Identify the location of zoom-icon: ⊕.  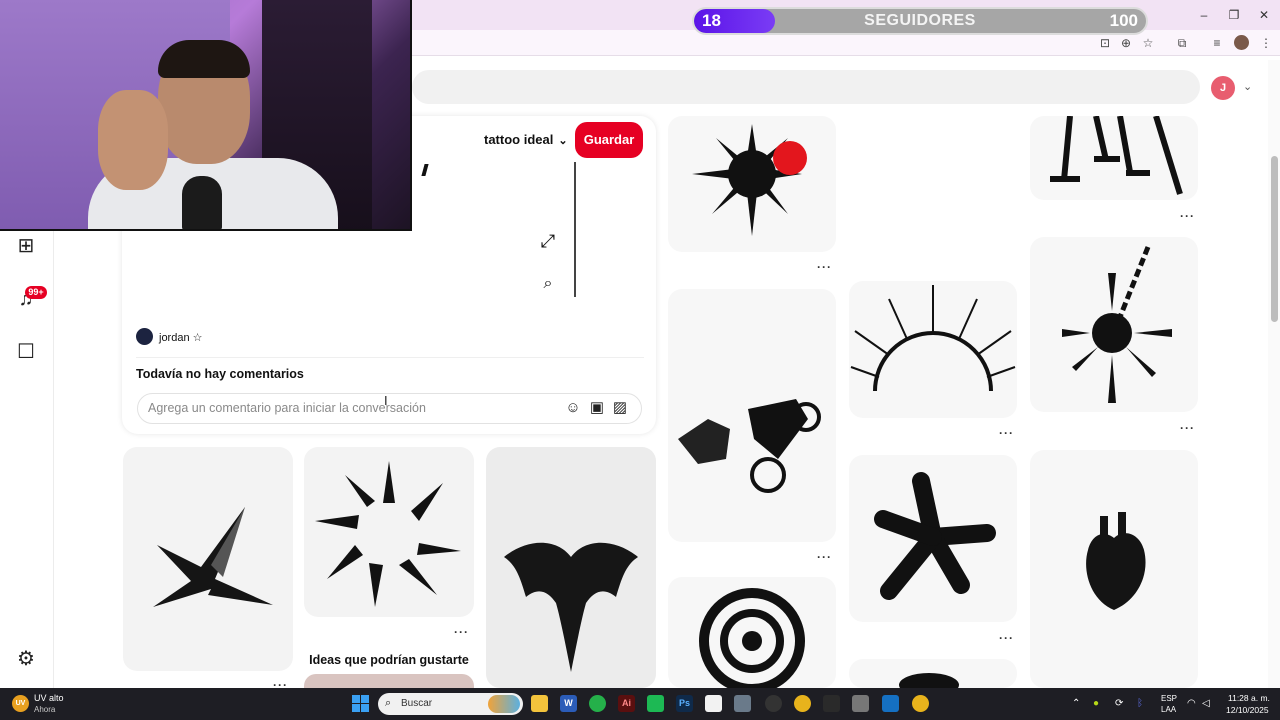
(1126, 43).